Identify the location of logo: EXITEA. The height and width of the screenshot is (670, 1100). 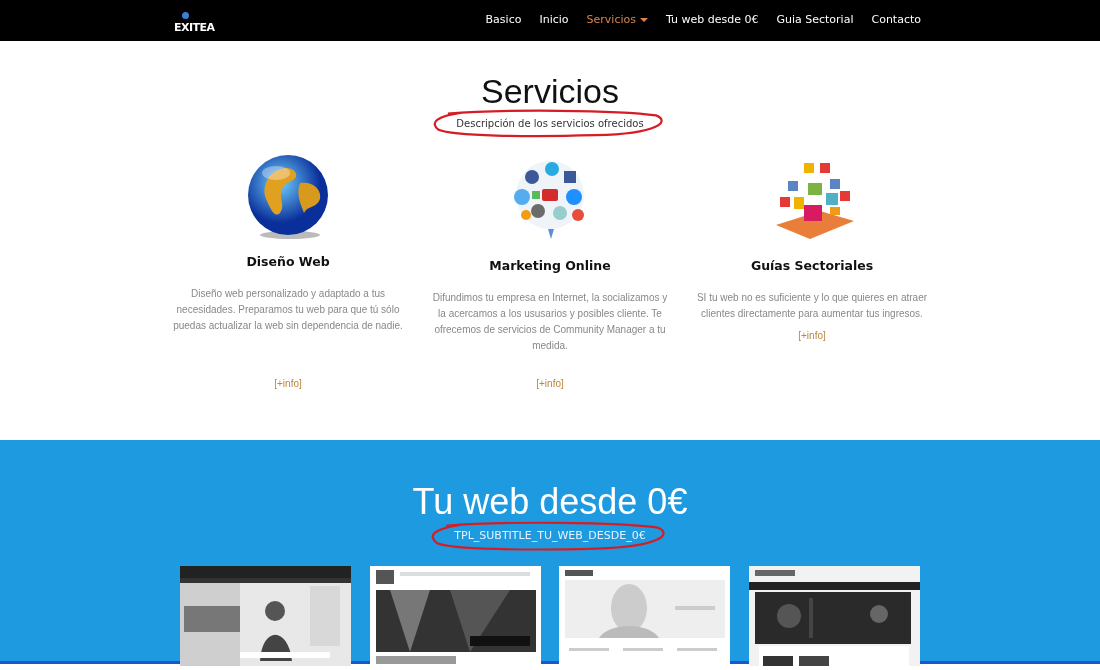
(194, 23).